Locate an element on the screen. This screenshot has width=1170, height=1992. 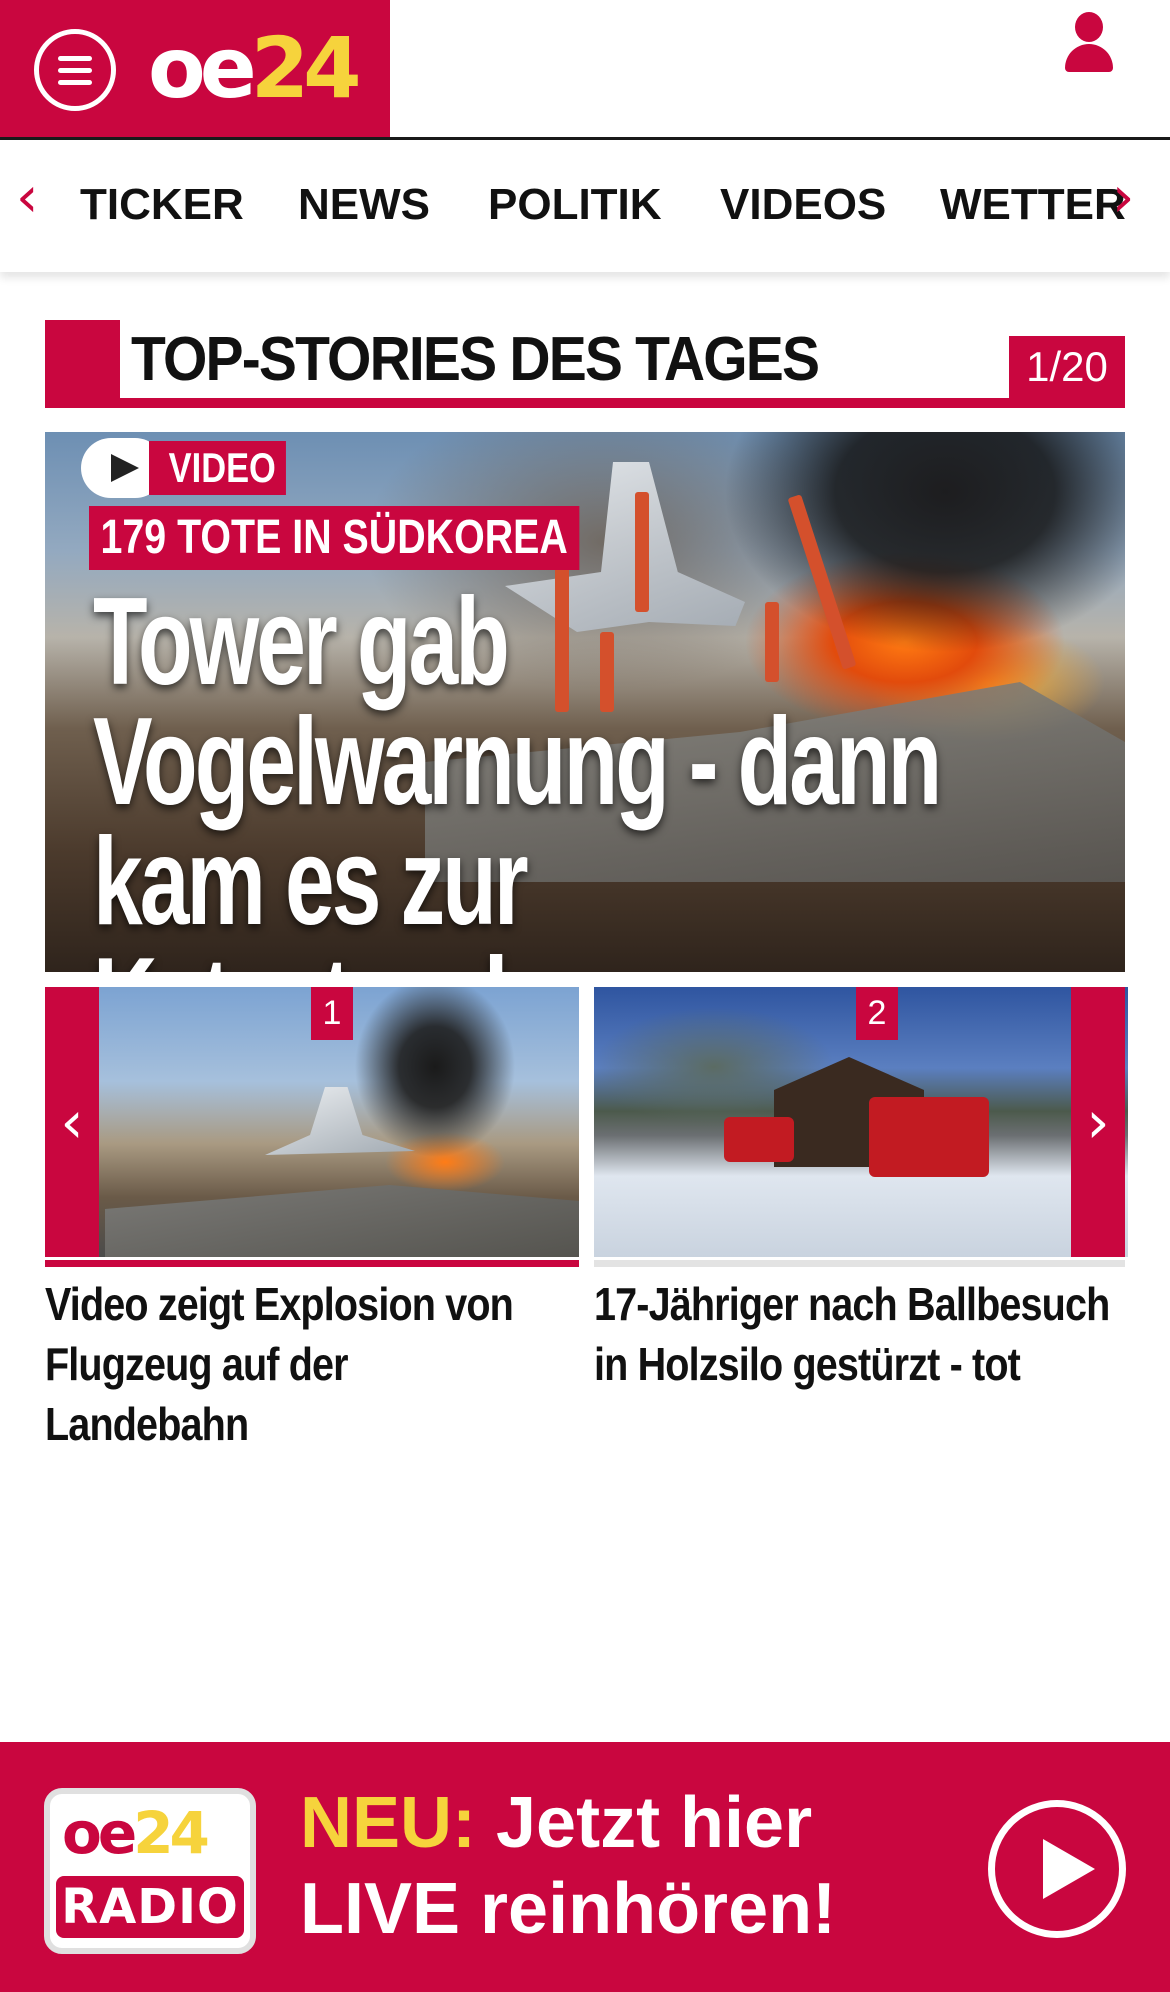
section-title: TOP-STORIES DES TAGES is located at coordinates (475, 359).